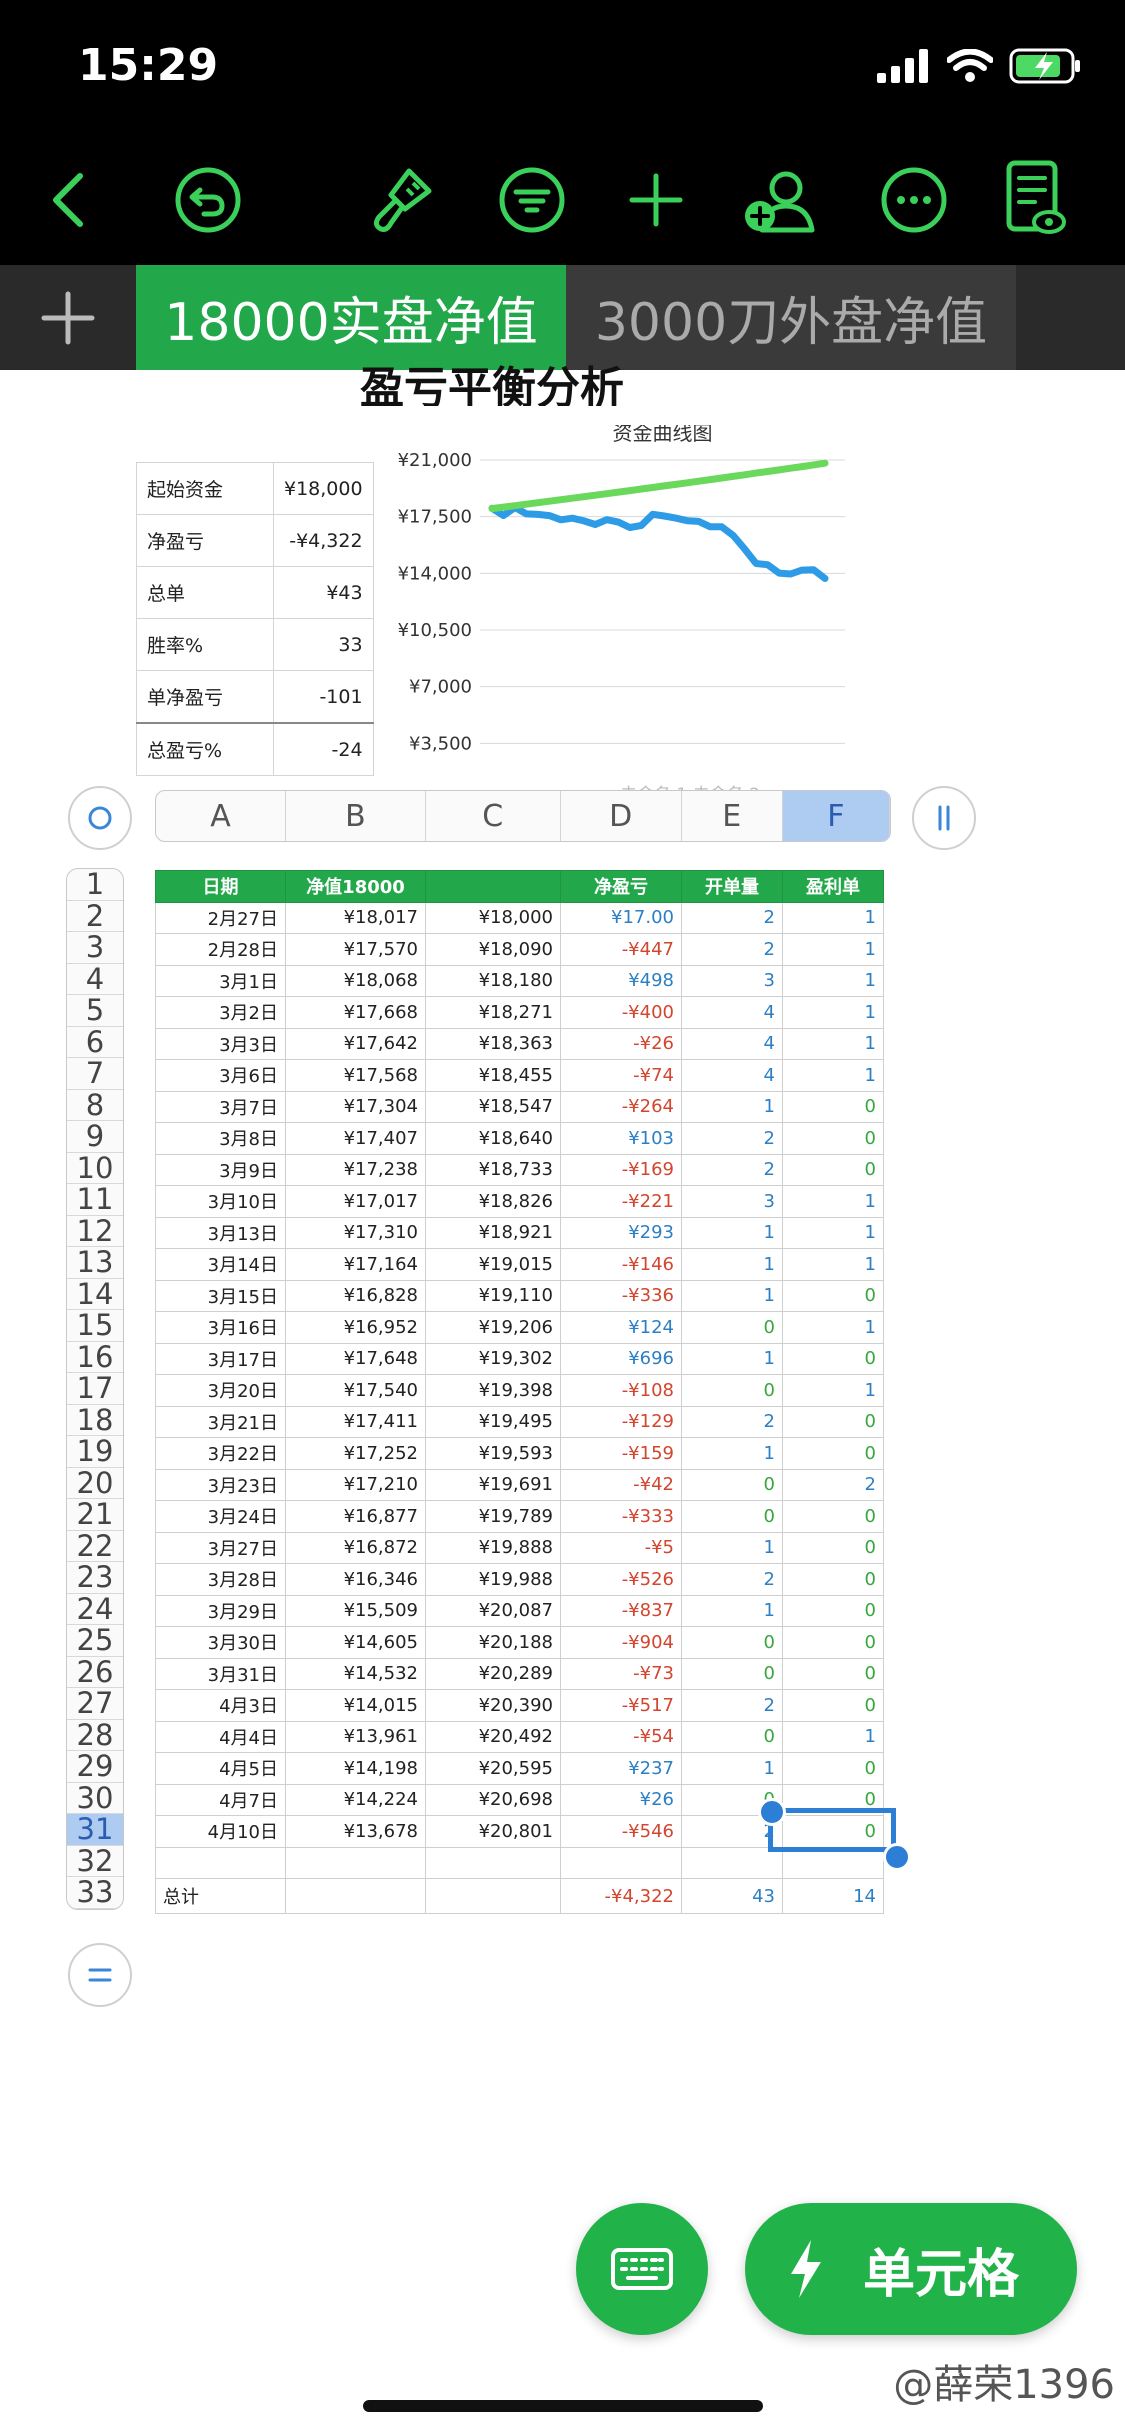  Describe the element at coordinates (205, 644) in the screenshot. I see `summary-label: 胜率%` at that location.